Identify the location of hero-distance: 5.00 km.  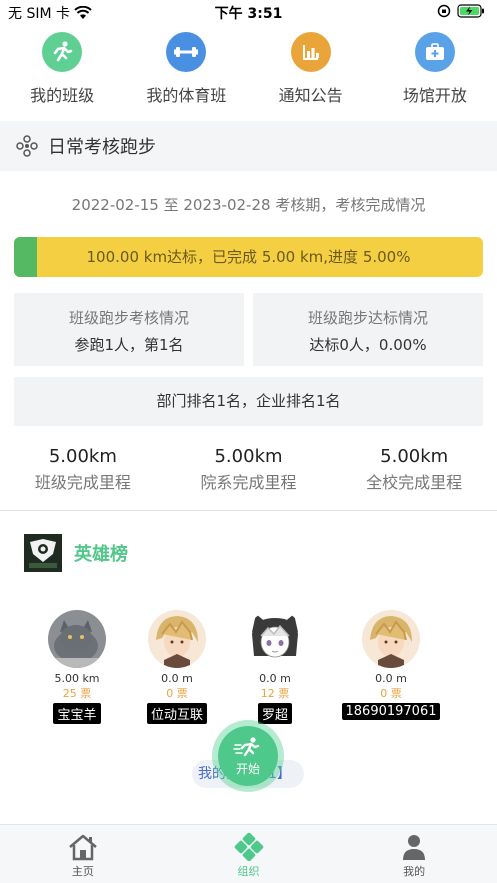
(77, 678).